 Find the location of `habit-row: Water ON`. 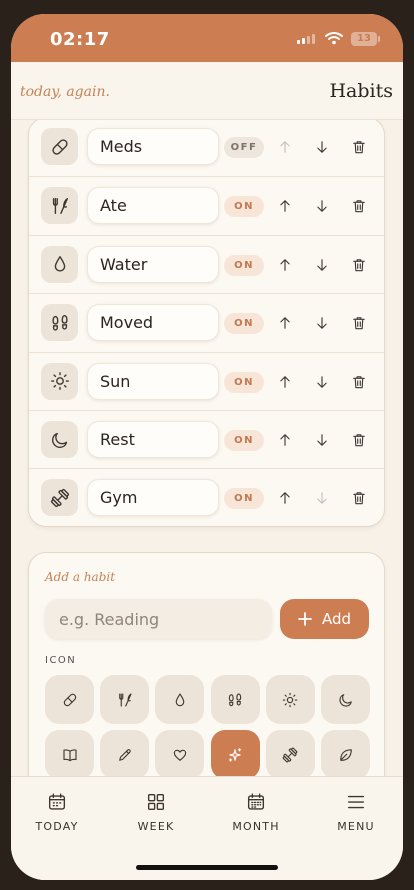

habit-row: Water ON is located at coordinates (207, 263).